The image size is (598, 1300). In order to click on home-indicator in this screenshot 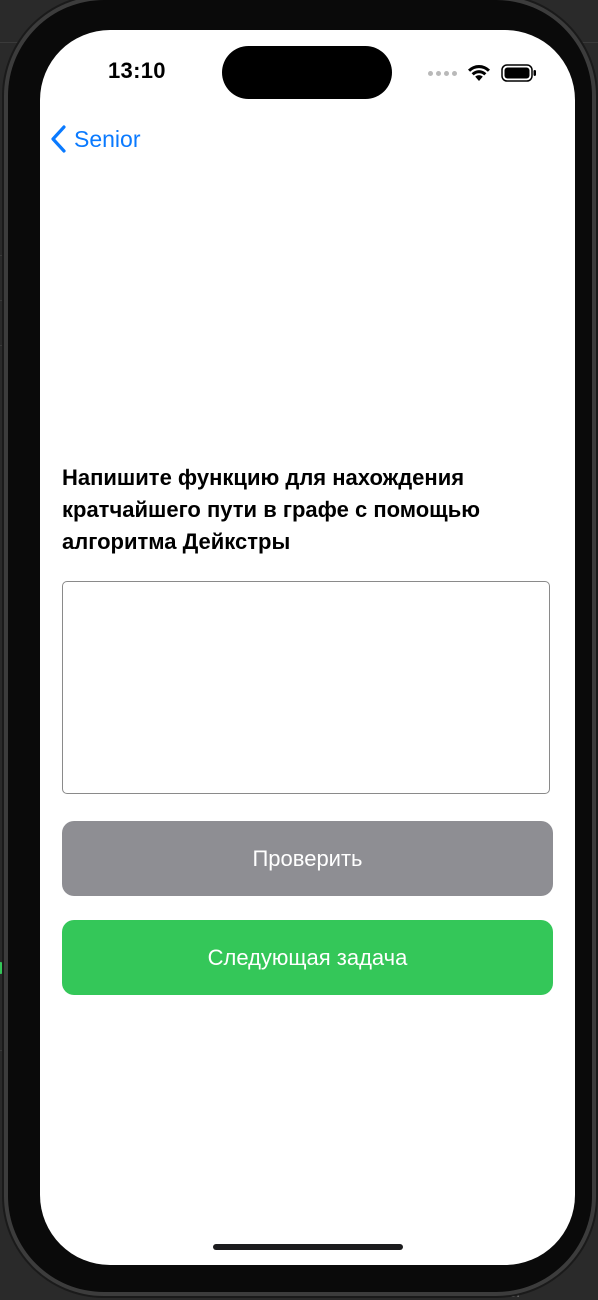, I will do `click(308, 1247)`.